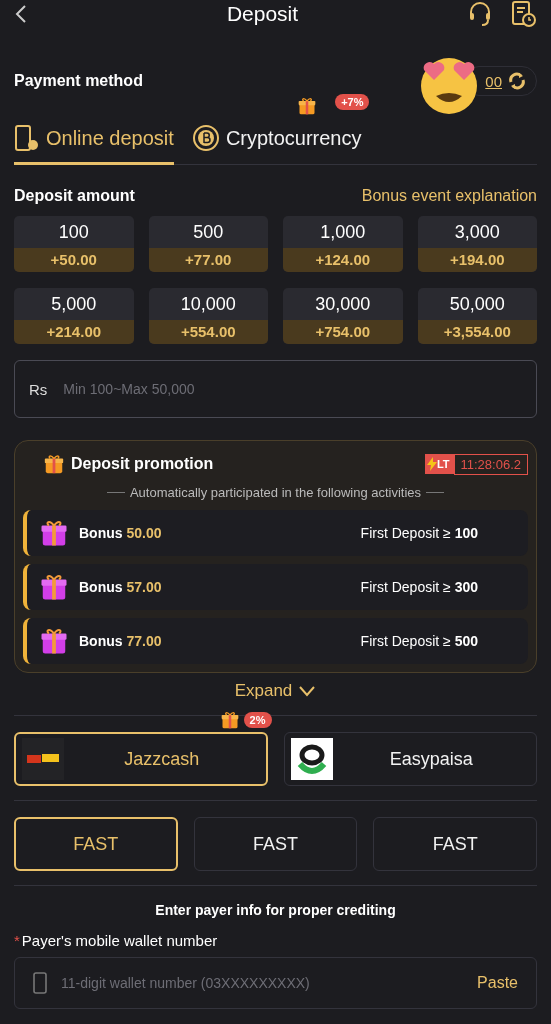 This screenshot has width=551, height=1024. What do you see at coordinates (43, 759) in the screenshot?
I see `jazzcash-logo` at bounding box center [43, 759].